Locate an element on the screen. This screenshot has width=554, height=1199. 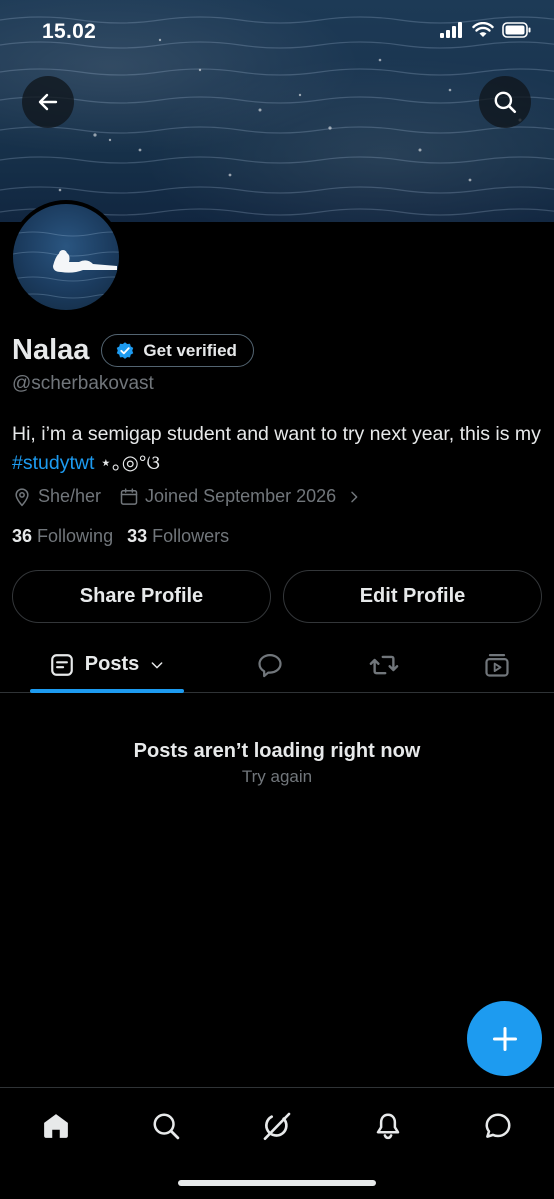
wifi-icon is located at coordinates (483, 29).